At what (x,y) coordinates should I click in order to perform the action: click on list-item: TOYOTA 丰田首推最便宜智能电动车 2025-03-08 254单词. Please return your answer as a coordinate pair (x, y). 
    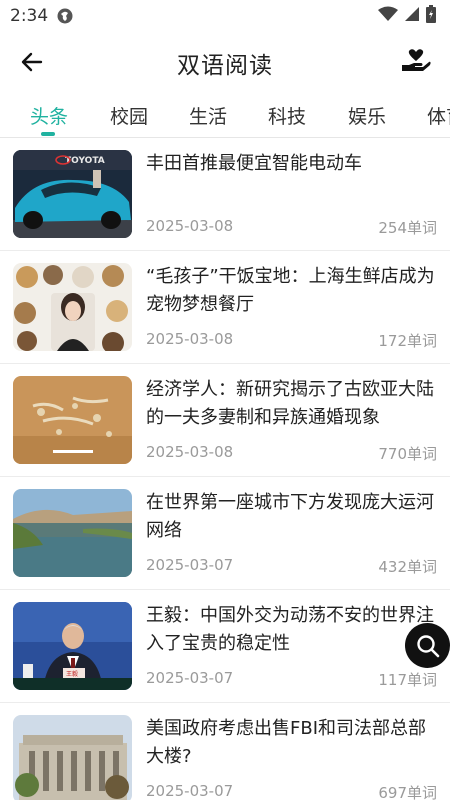
    Looking at the image, I should click on (225, 194).